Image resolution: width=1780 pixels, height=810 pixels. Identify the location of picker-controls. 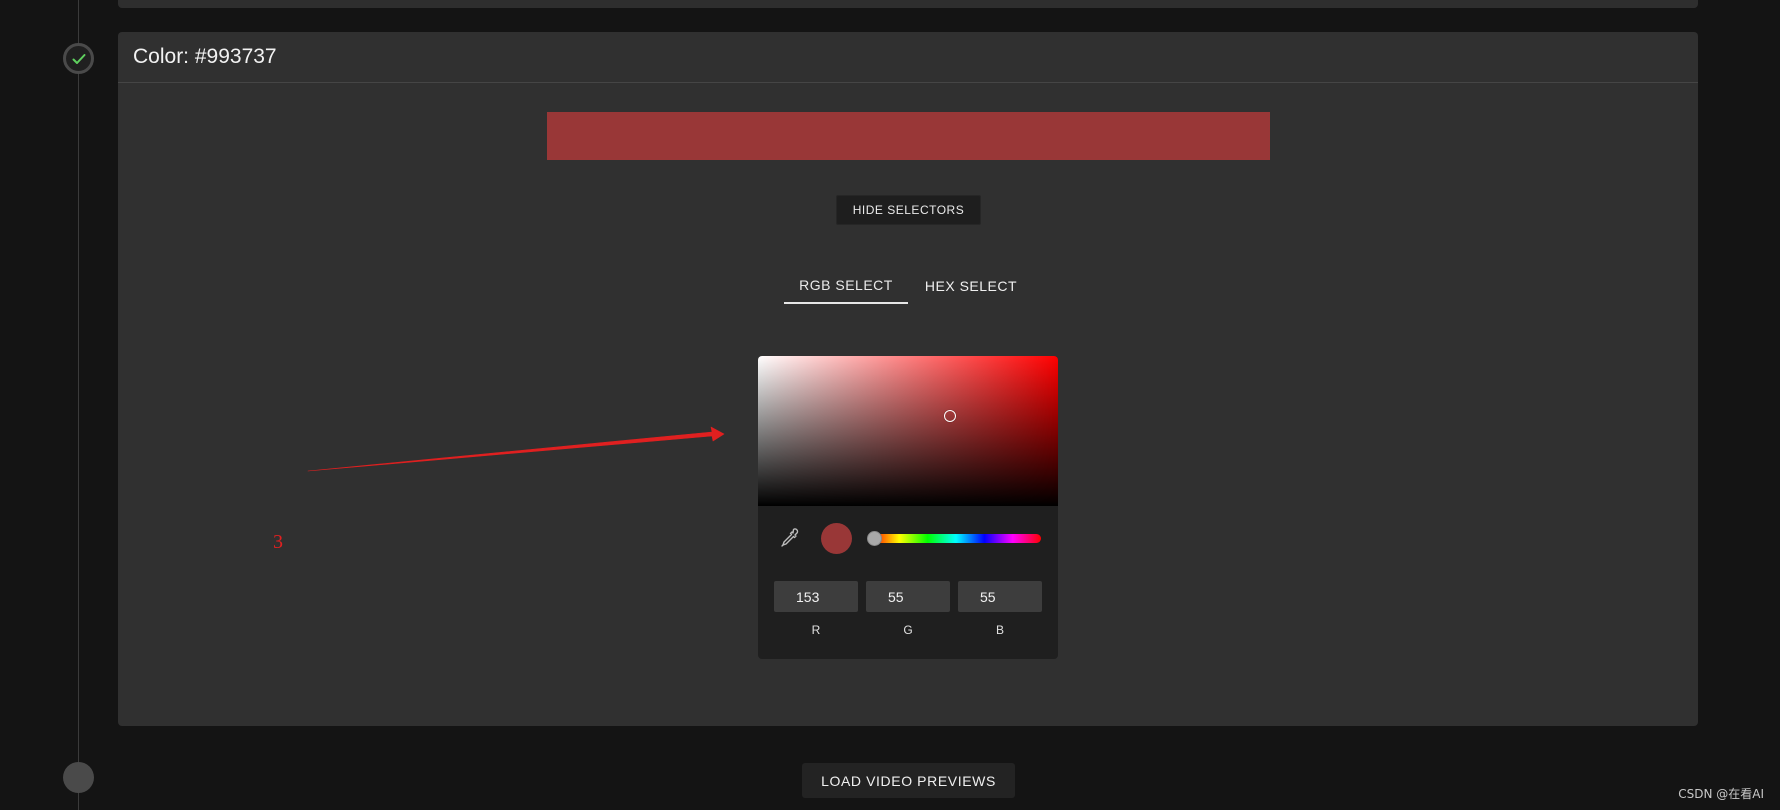
(908, 540).